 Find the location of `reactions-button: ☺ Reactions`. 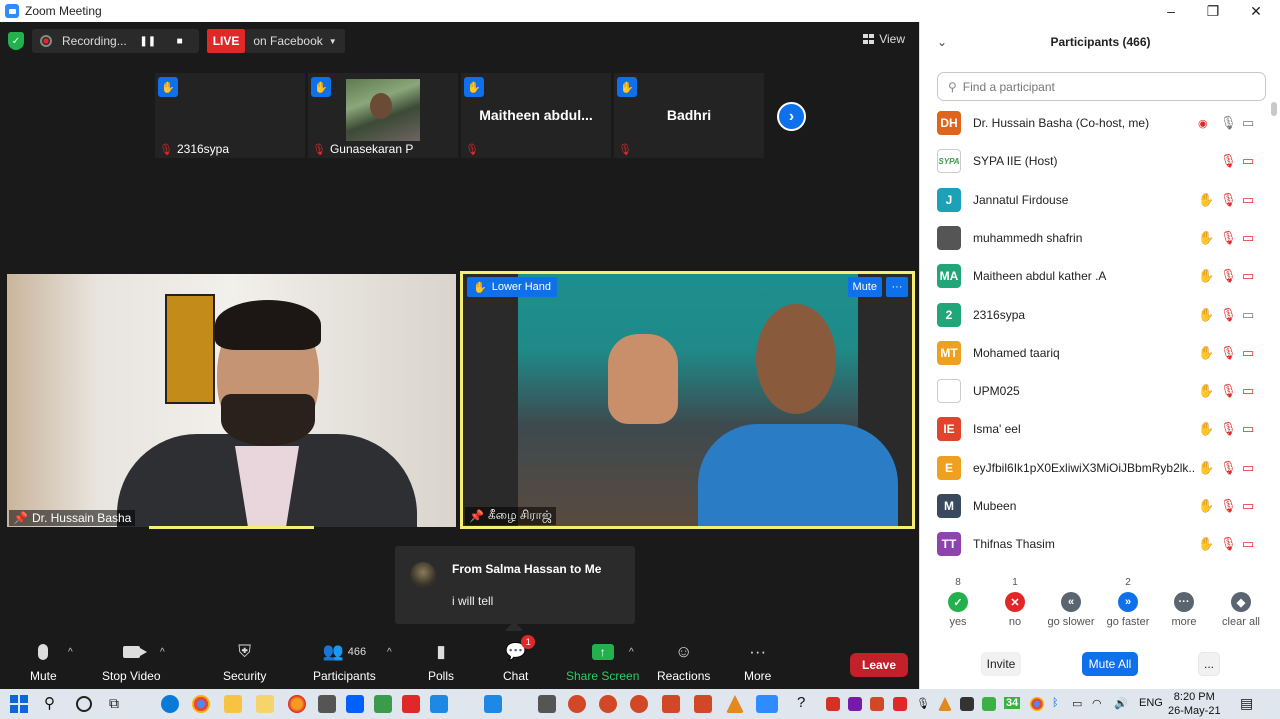

reactions-button: ☺ Reactions is located at coordinates (683, 662).